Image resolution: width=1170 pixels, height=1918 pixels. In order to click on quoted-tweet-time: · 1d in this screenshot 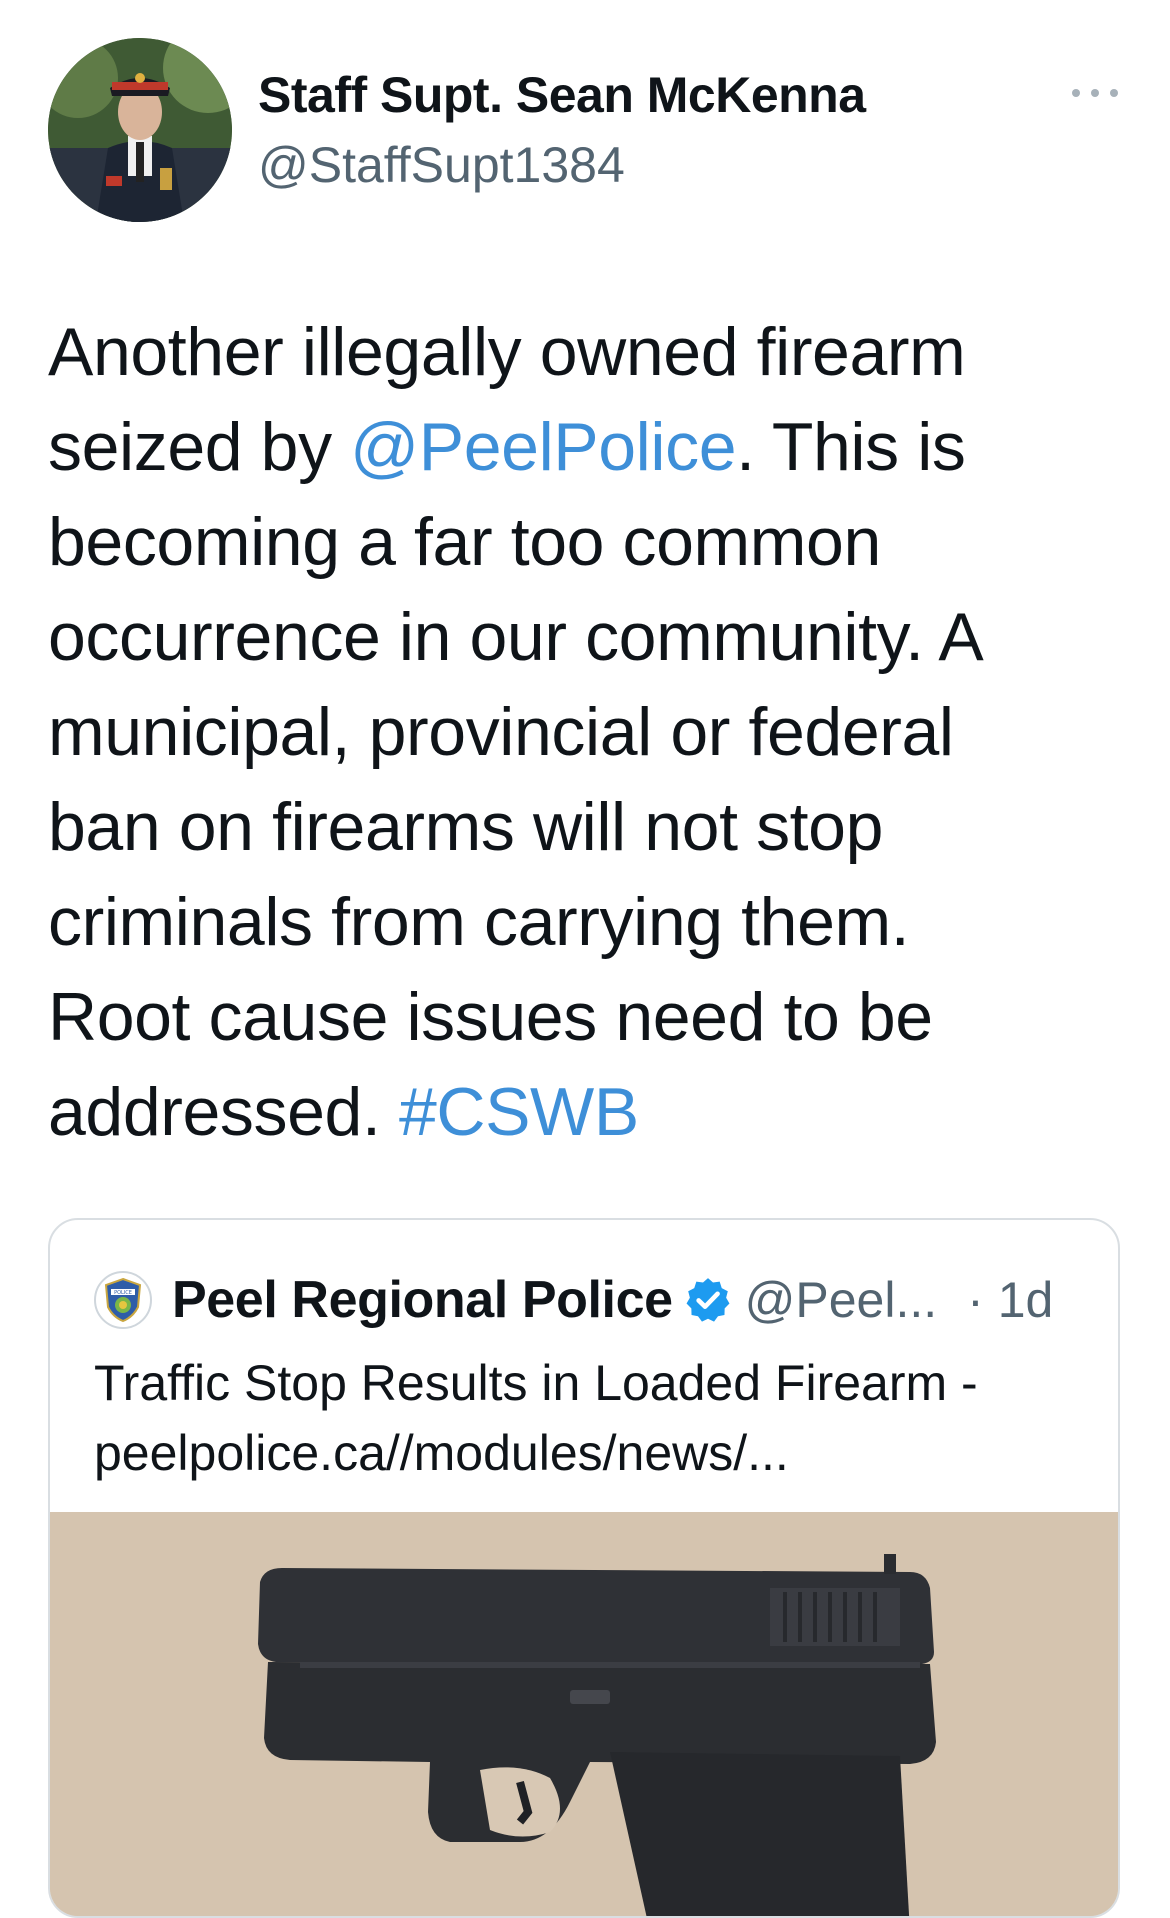, I will do `click(1010, 1300)`.